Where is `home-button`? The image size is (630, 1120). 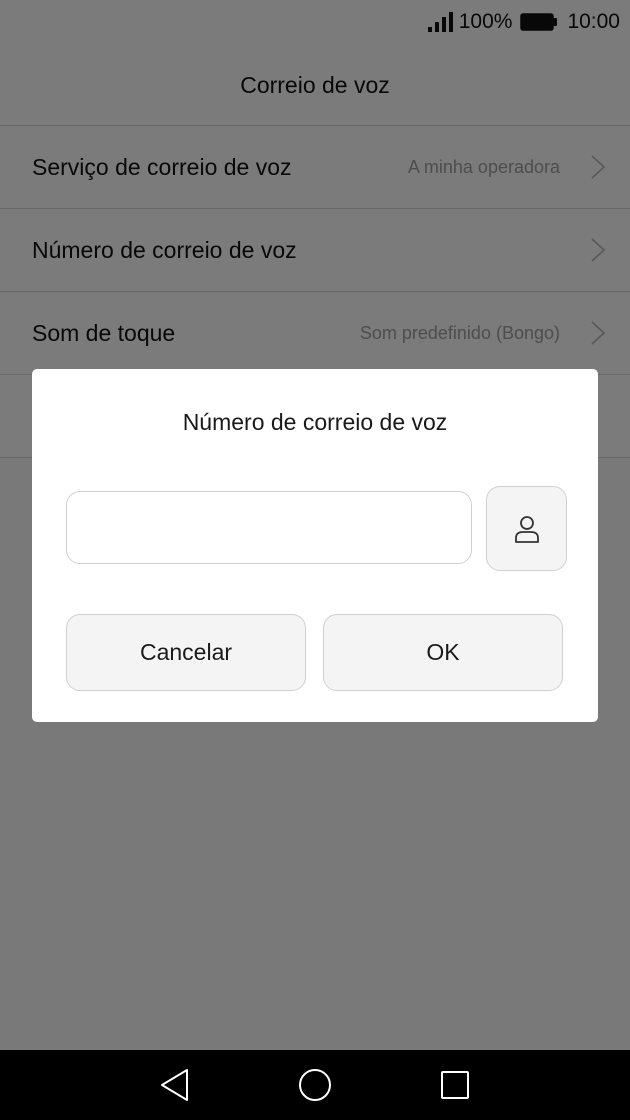 home-button is located at coordinates (315, 1085).